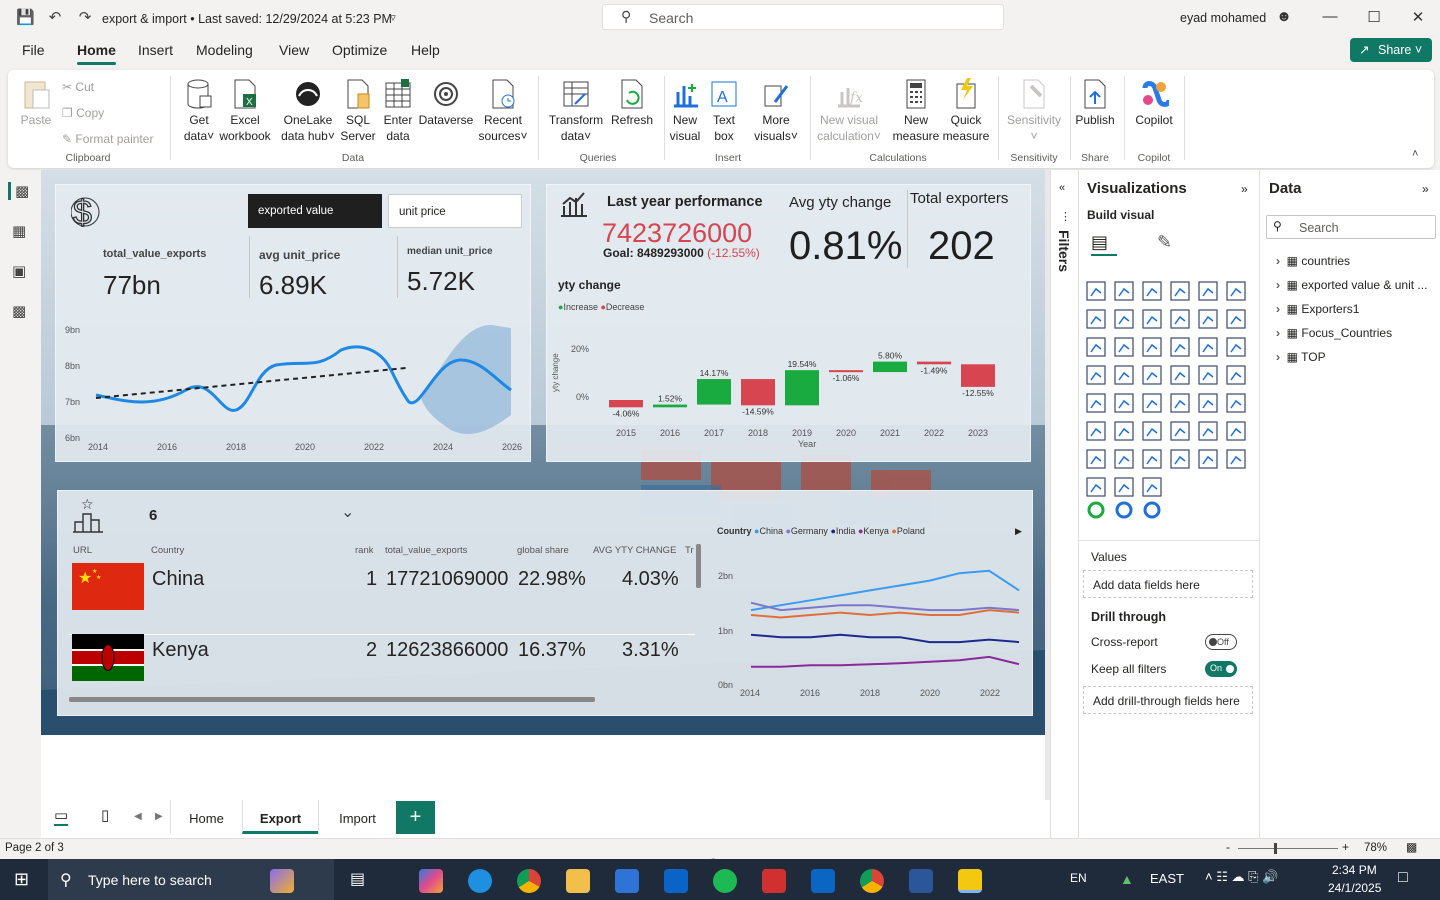 This screenshot has height=900, width=1440. I want to click on format-painter-button: ✎ Format painter, so click(107, 139).